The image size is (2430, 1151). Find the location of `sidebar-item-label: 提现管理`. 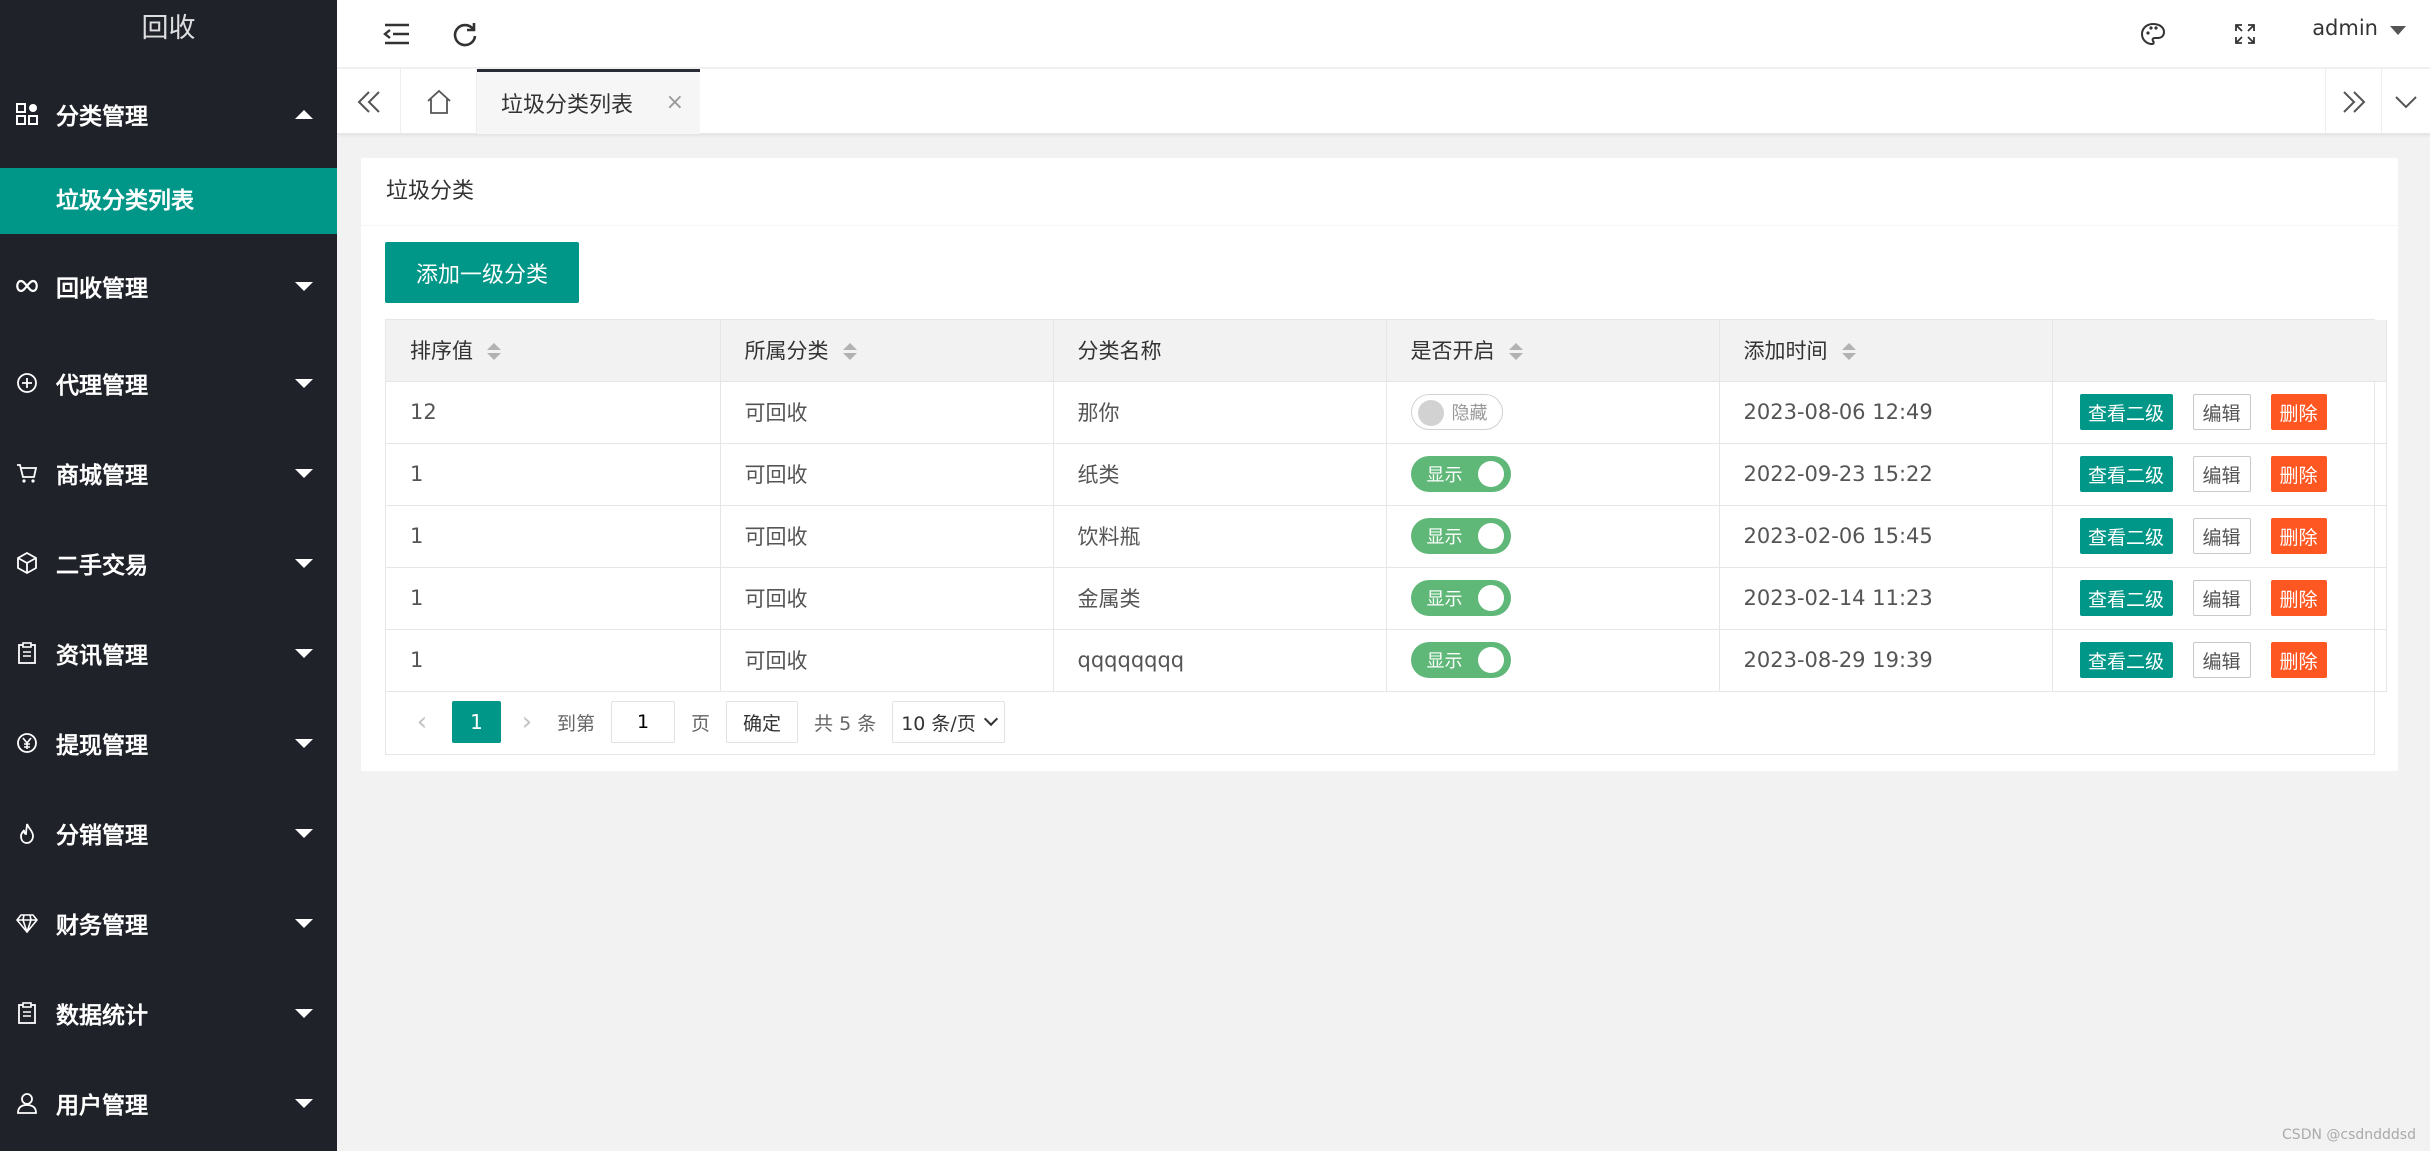

sidebar-item-label: 提现管理 is located at coordinates (102, 746).